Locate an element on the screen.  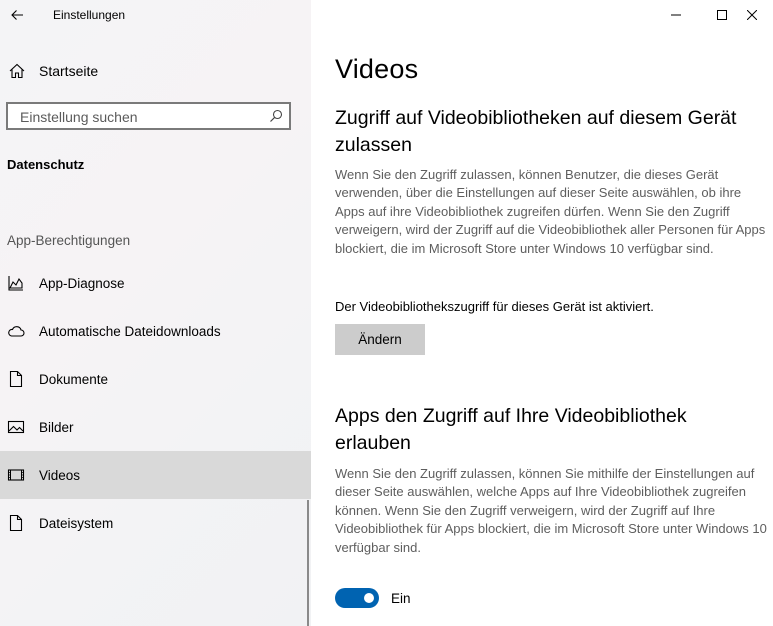
minimize-button is located at coordinates (676, 15).